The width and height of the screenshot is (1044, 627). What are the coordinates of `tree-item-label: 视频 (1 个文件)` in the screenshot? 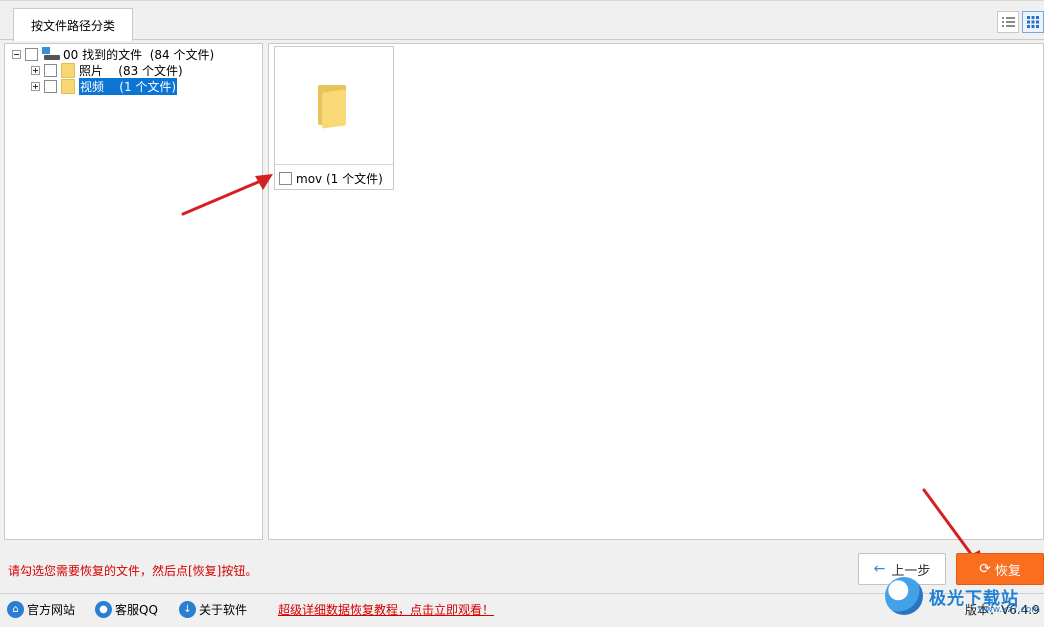 It's located at (128, 86).